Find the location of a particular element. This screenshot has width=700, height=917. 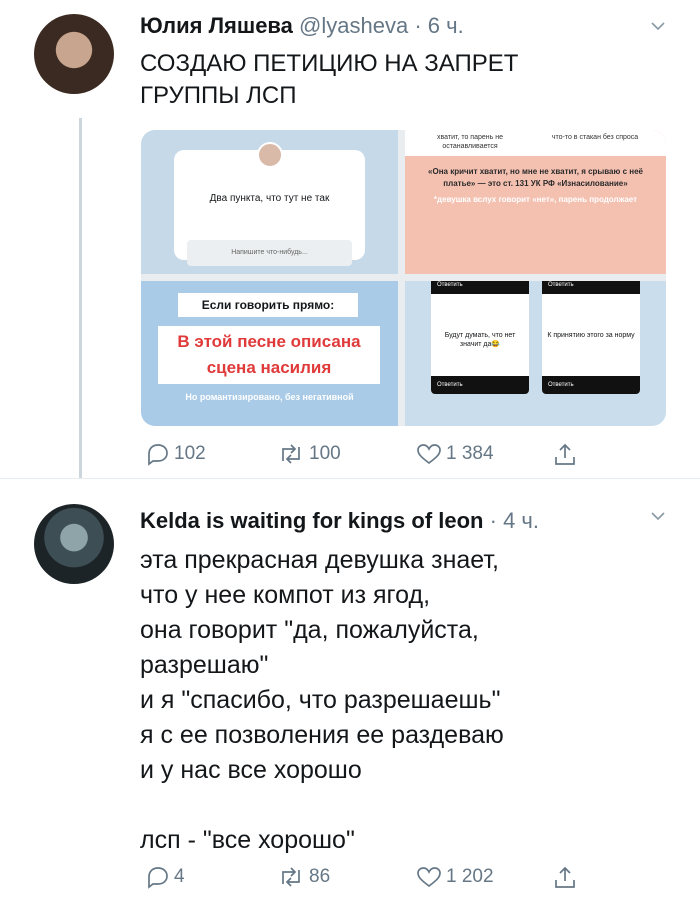

tweet-text-line: и у нас все хорошо is located at coordinates (251, 770).